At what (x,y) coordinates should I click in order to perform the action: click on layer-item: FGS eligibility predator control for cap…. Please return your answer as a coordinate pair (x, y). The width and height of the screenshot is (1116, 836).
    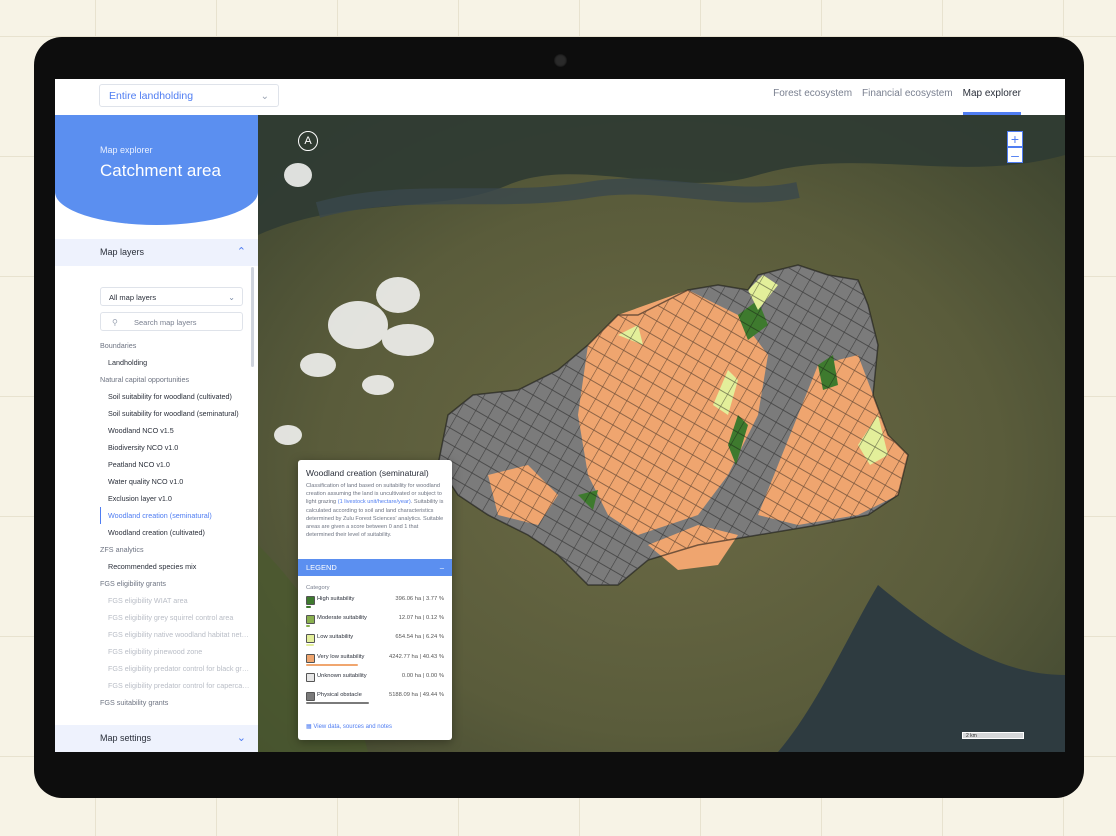
    Looking at the image, I should click on (179, 685).